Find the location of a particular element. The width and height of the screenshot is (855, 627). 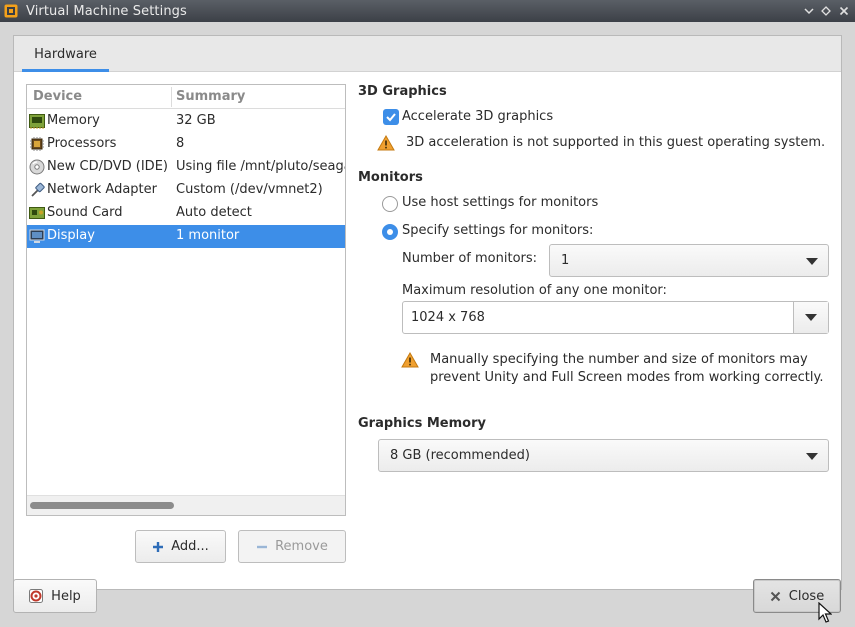

help-icon is located at coordinates (36, 596).